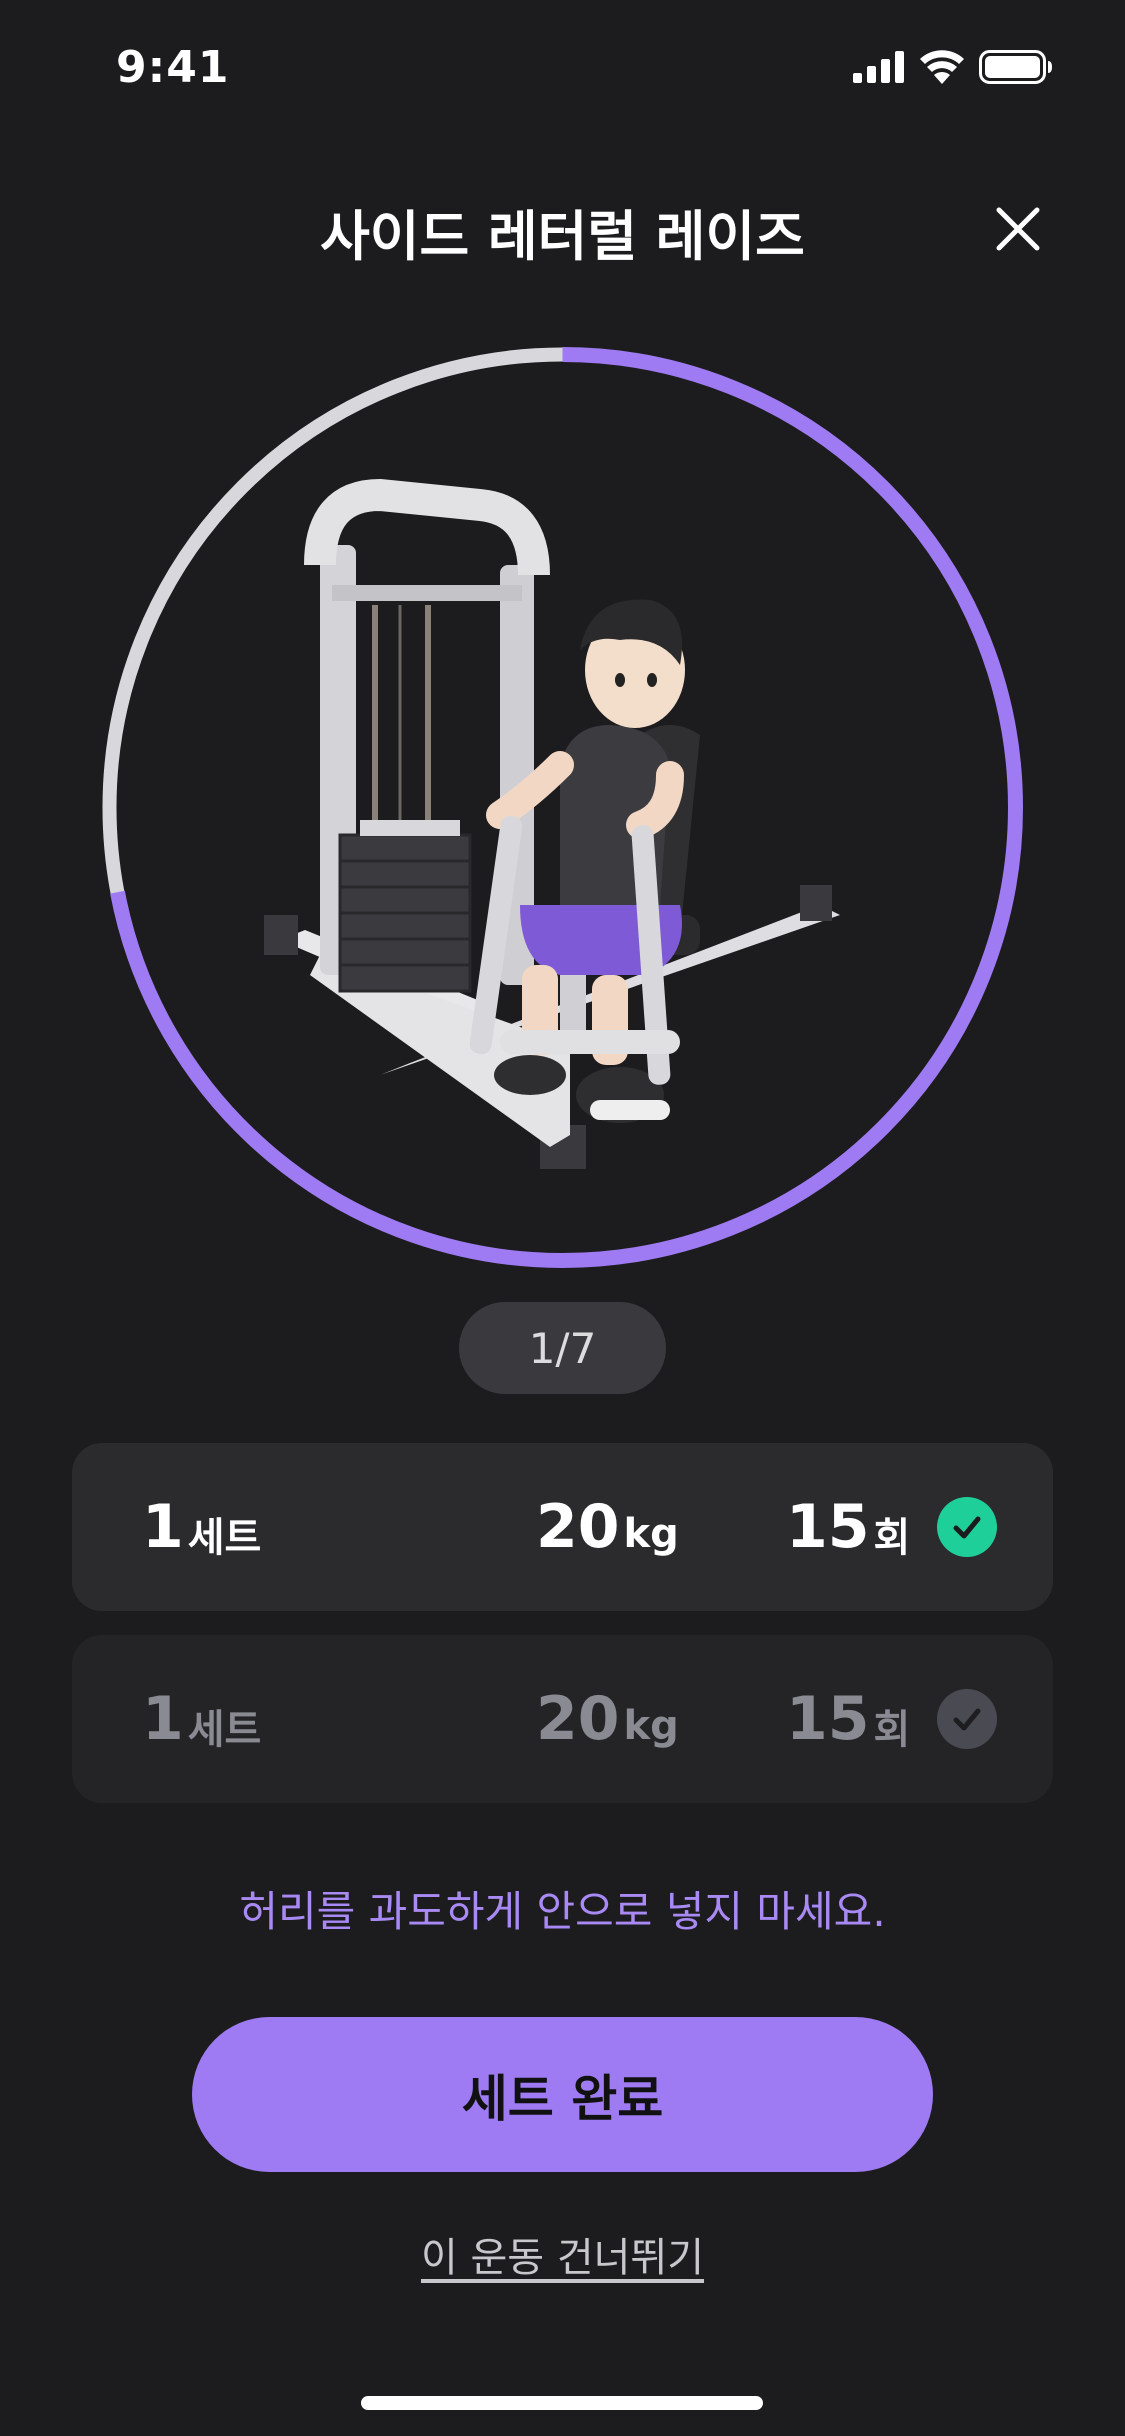 The width and height of the screenshot is (1125, 2436). What do you see at coordinates (562, 1348) in the screenshot?
I see `exercise-counter: 1/7` at bounding box center [562, 1348].